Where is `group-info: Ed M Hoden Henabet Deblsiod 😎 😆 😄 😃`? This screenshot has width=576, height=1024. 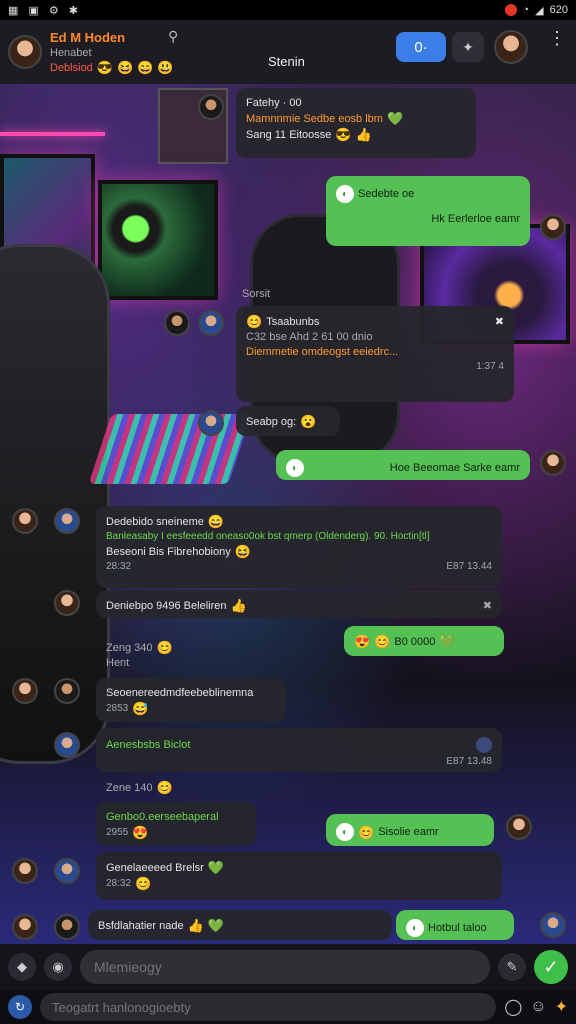
group-info: Ed M Hoden Henabet Deblsiod 😎 😆 😄 😃 is located at coordinates (112, 52).